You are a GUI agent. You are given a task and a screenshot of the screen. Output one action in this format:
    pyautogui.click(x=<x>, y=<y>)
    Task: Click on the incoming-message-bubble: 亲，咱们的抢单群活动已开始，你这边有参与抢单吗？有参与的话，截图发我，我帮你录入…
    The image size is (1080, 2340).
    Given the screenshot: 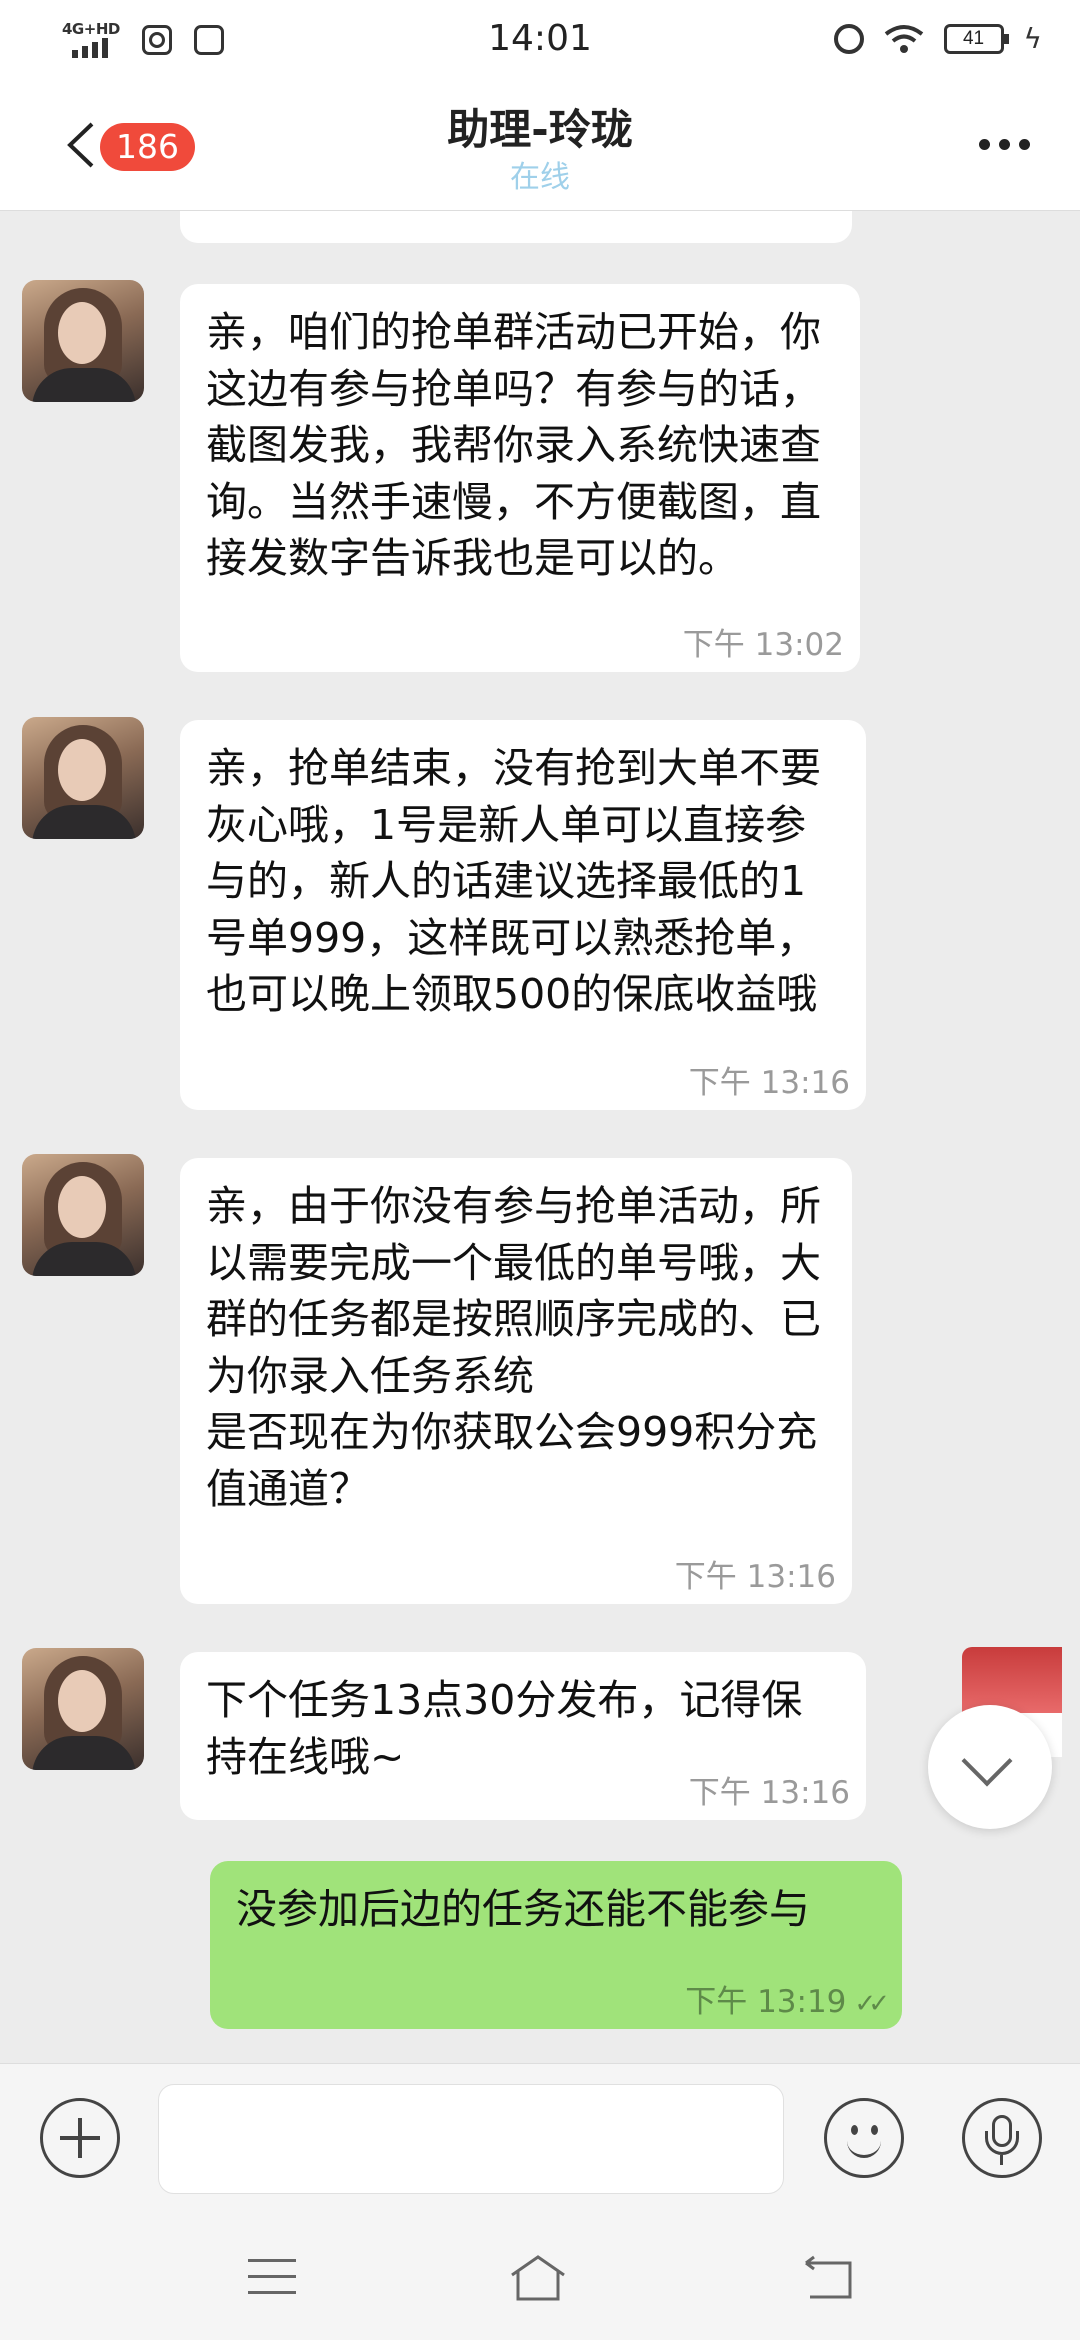 What is the action you would take?
    pyautogui.click(x=520, y=478)
    